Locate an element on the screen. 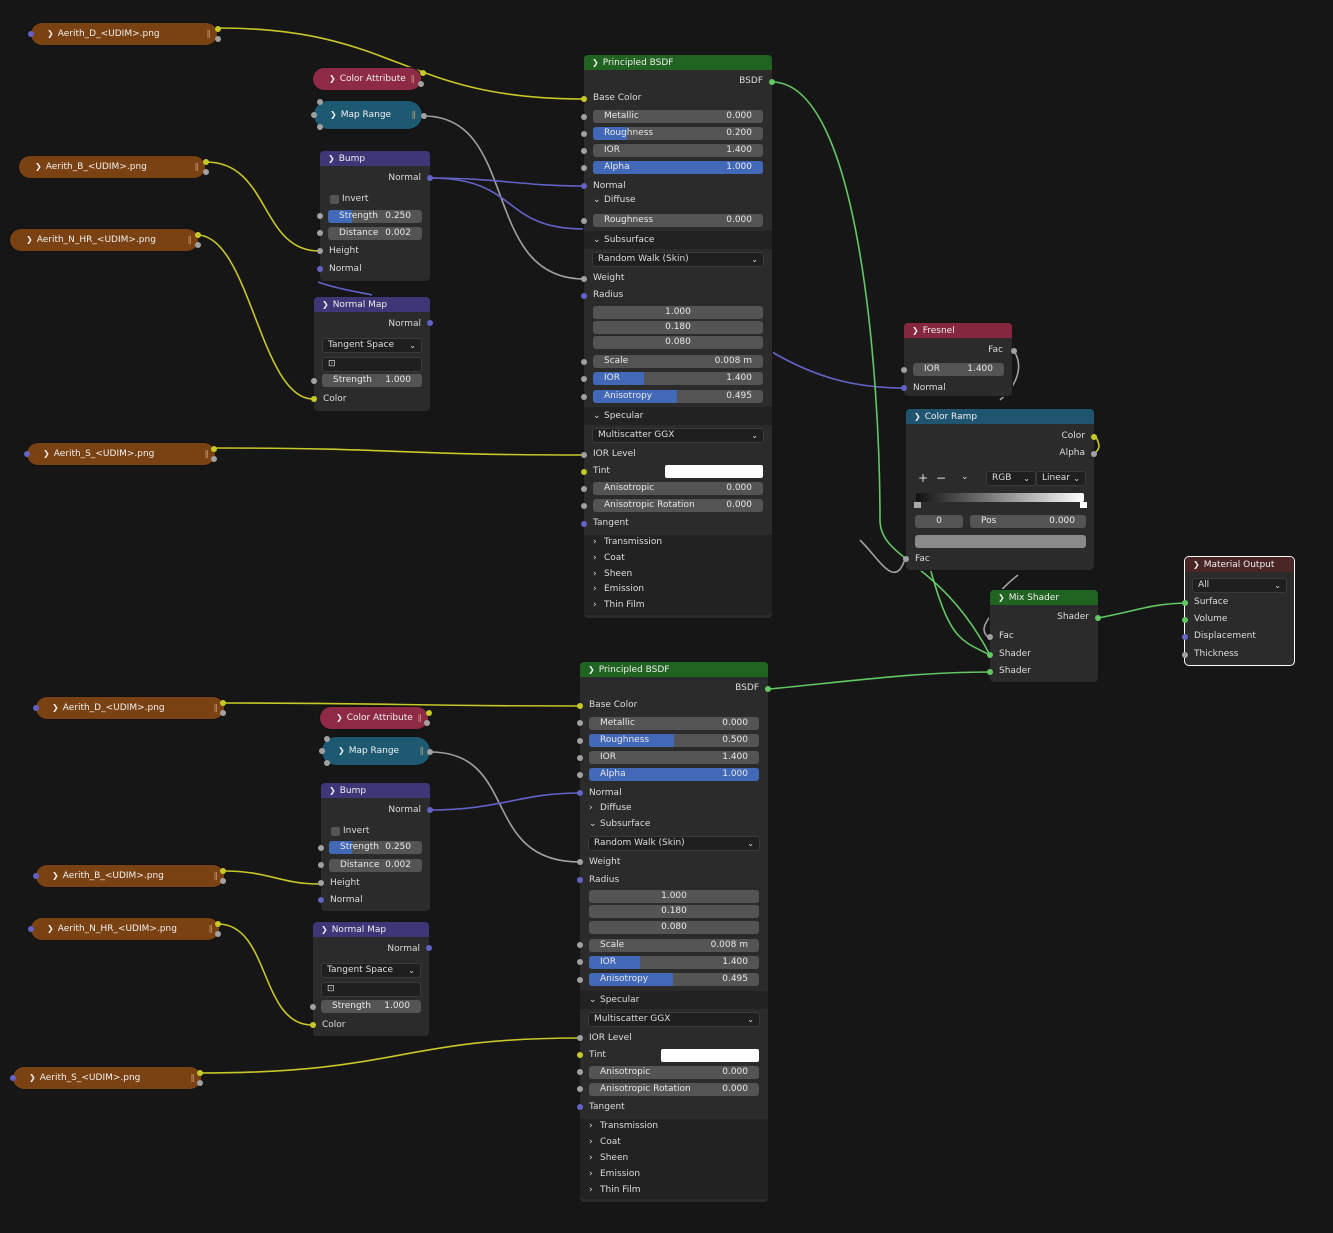  diffuse-roughness-field: Roughness 0.000 is located at coordinates (678, 220).